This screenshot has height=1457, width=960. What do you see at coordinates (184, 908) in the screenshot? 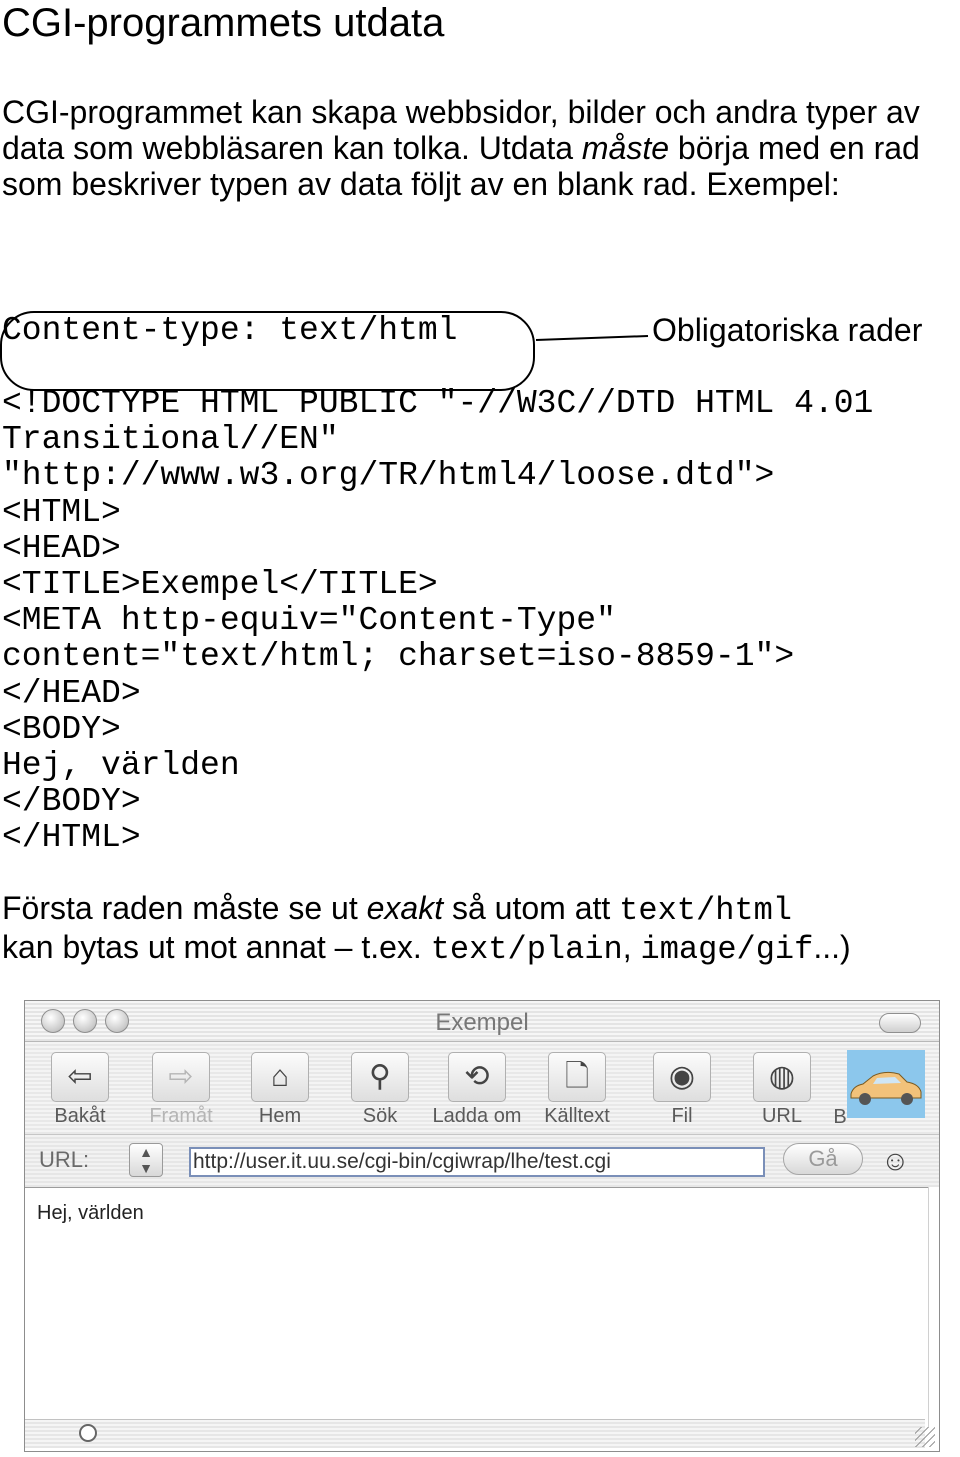
I see `outro-text-1: Första raden måste se ut` at bounding box center [184, 908].